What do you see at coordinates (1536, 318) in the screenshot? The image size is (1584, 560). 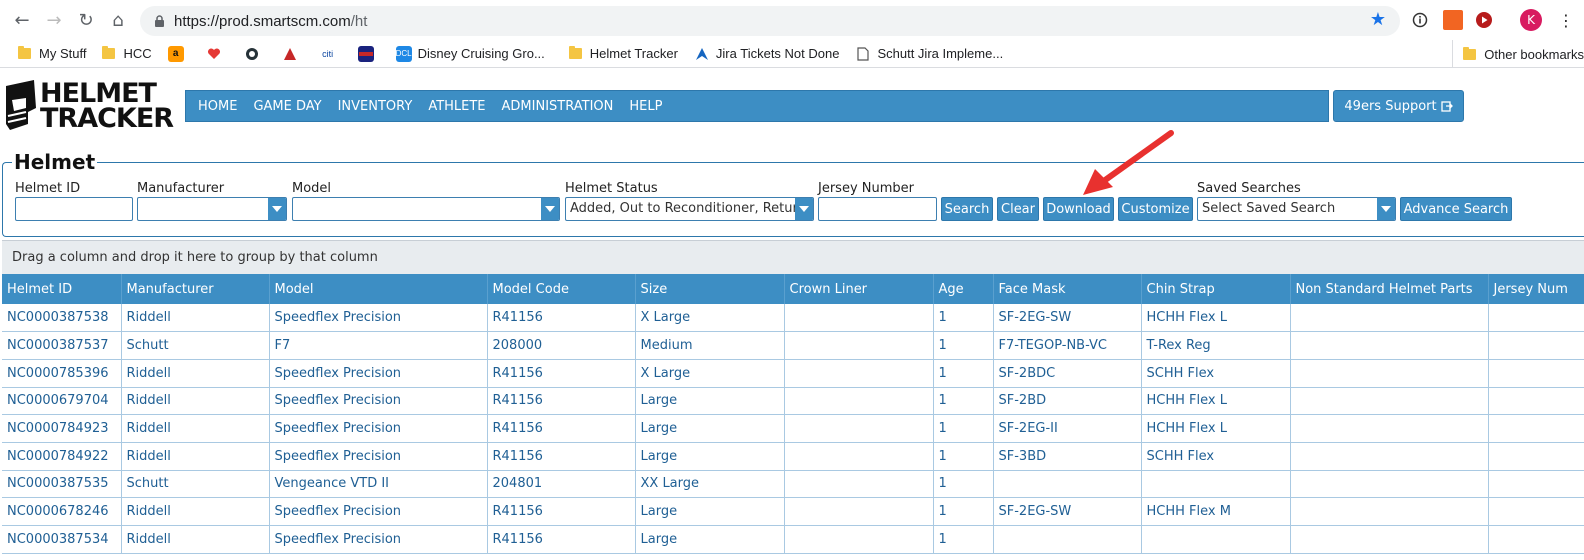 I see `jersey-number-cell` at bounding box center [1536, 318].